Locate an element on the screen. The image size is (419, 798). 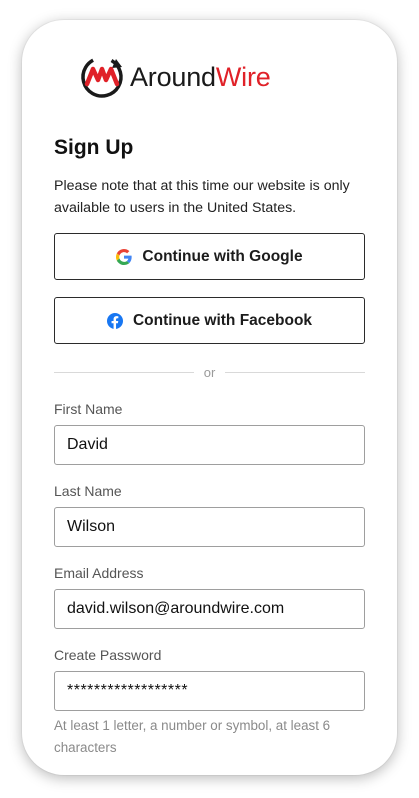
divider-or-text: or is located at coordinates (209, 372).